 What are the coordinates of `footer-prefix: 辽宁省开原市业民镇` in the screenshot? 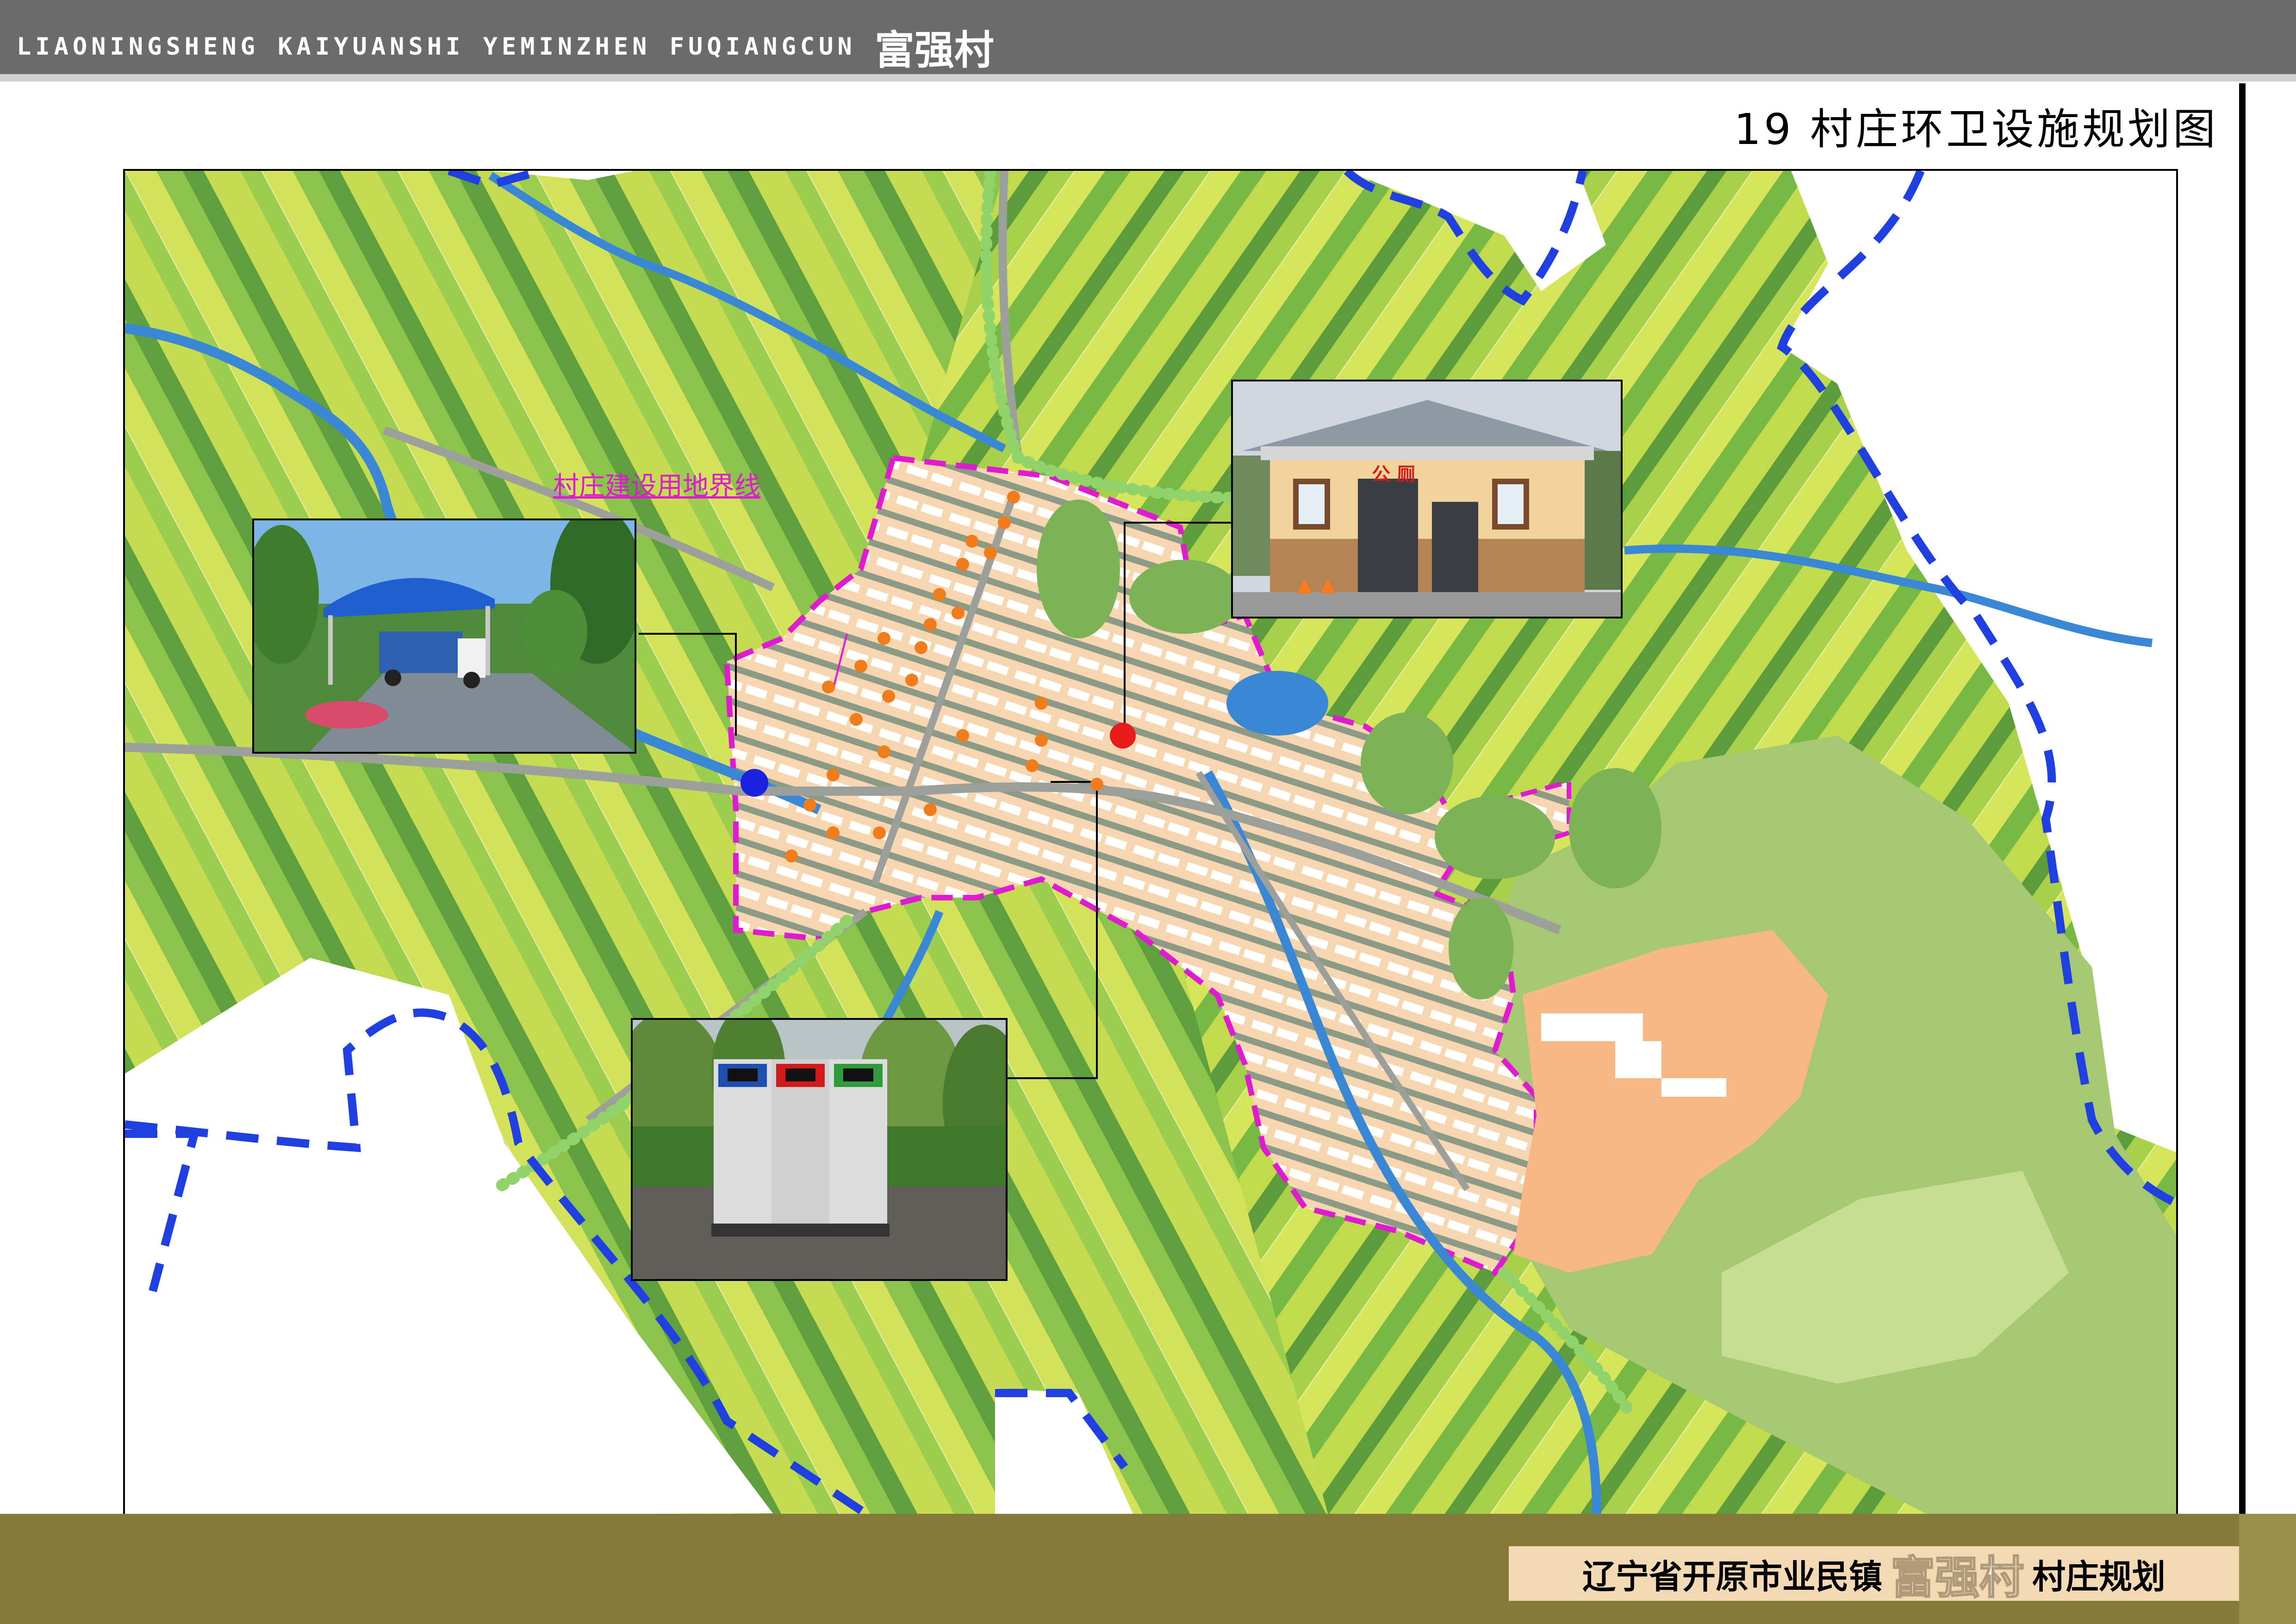 It's located at (1732, 1576).